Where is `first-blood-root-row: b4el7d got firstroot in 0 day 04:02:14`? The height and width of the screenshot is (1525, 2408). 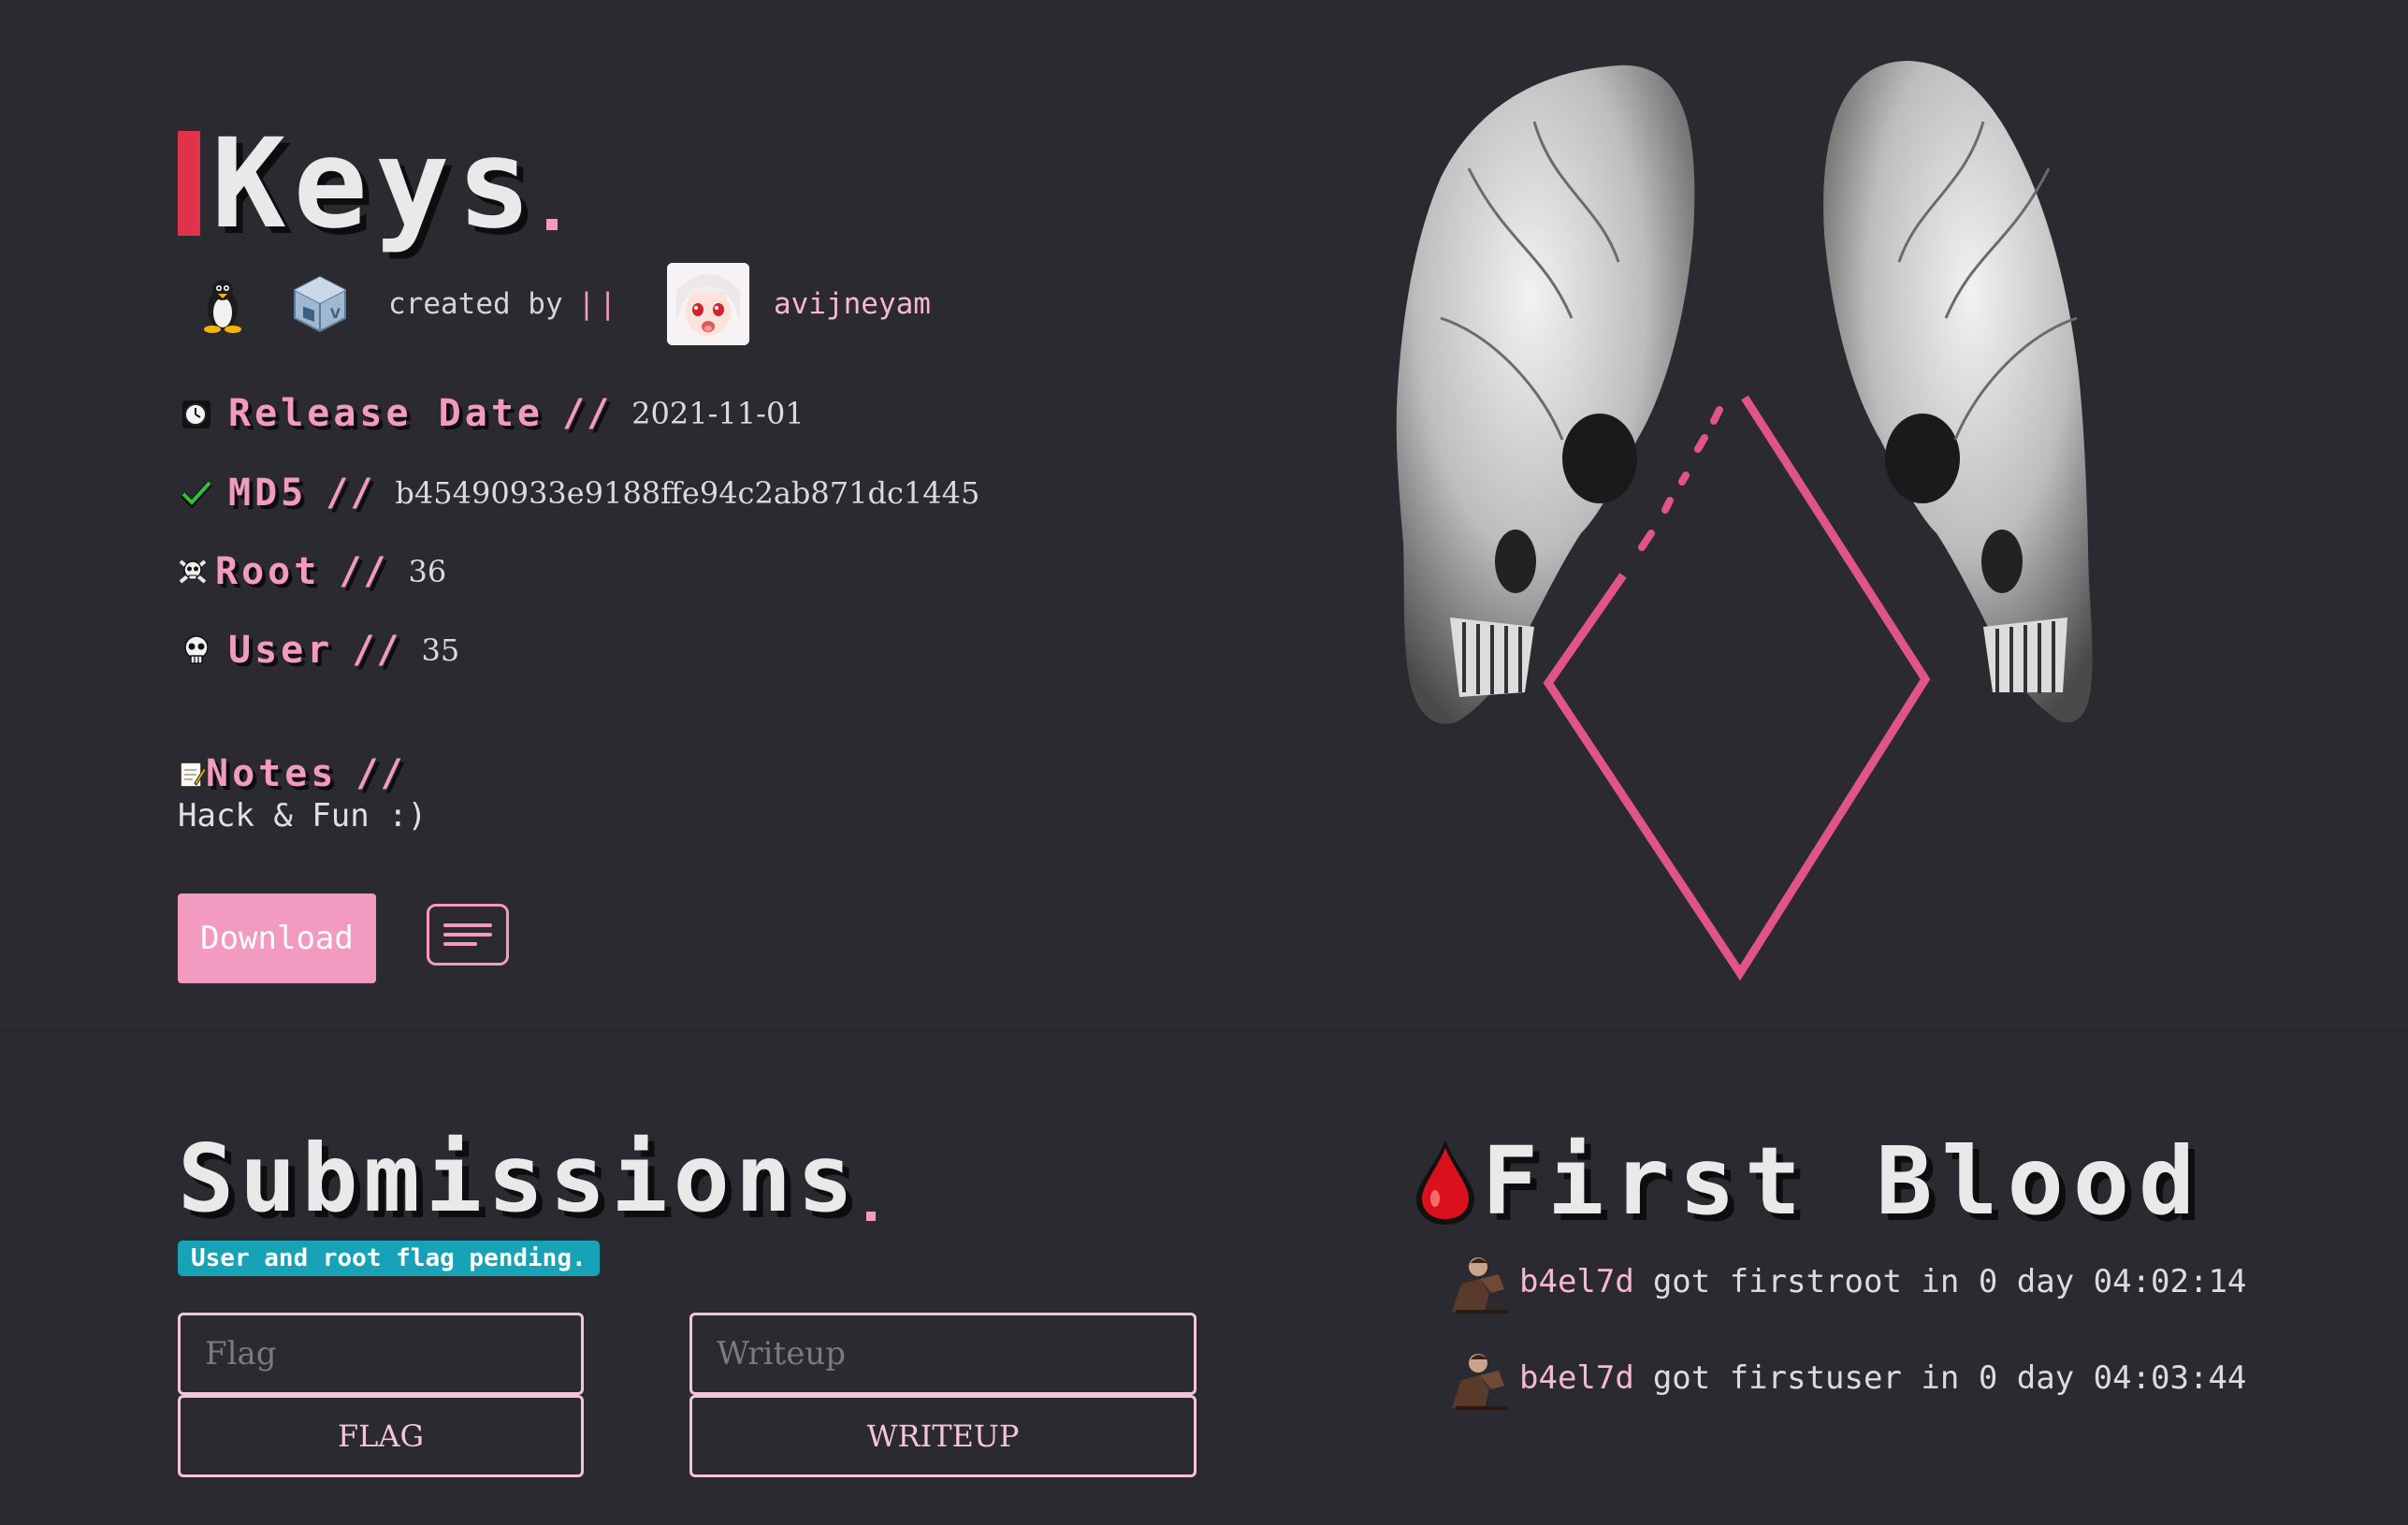
first-blood-root-row: b4el7d got firstroot in 0 day 04:02:14 is located at coordinates (1845, 1281).